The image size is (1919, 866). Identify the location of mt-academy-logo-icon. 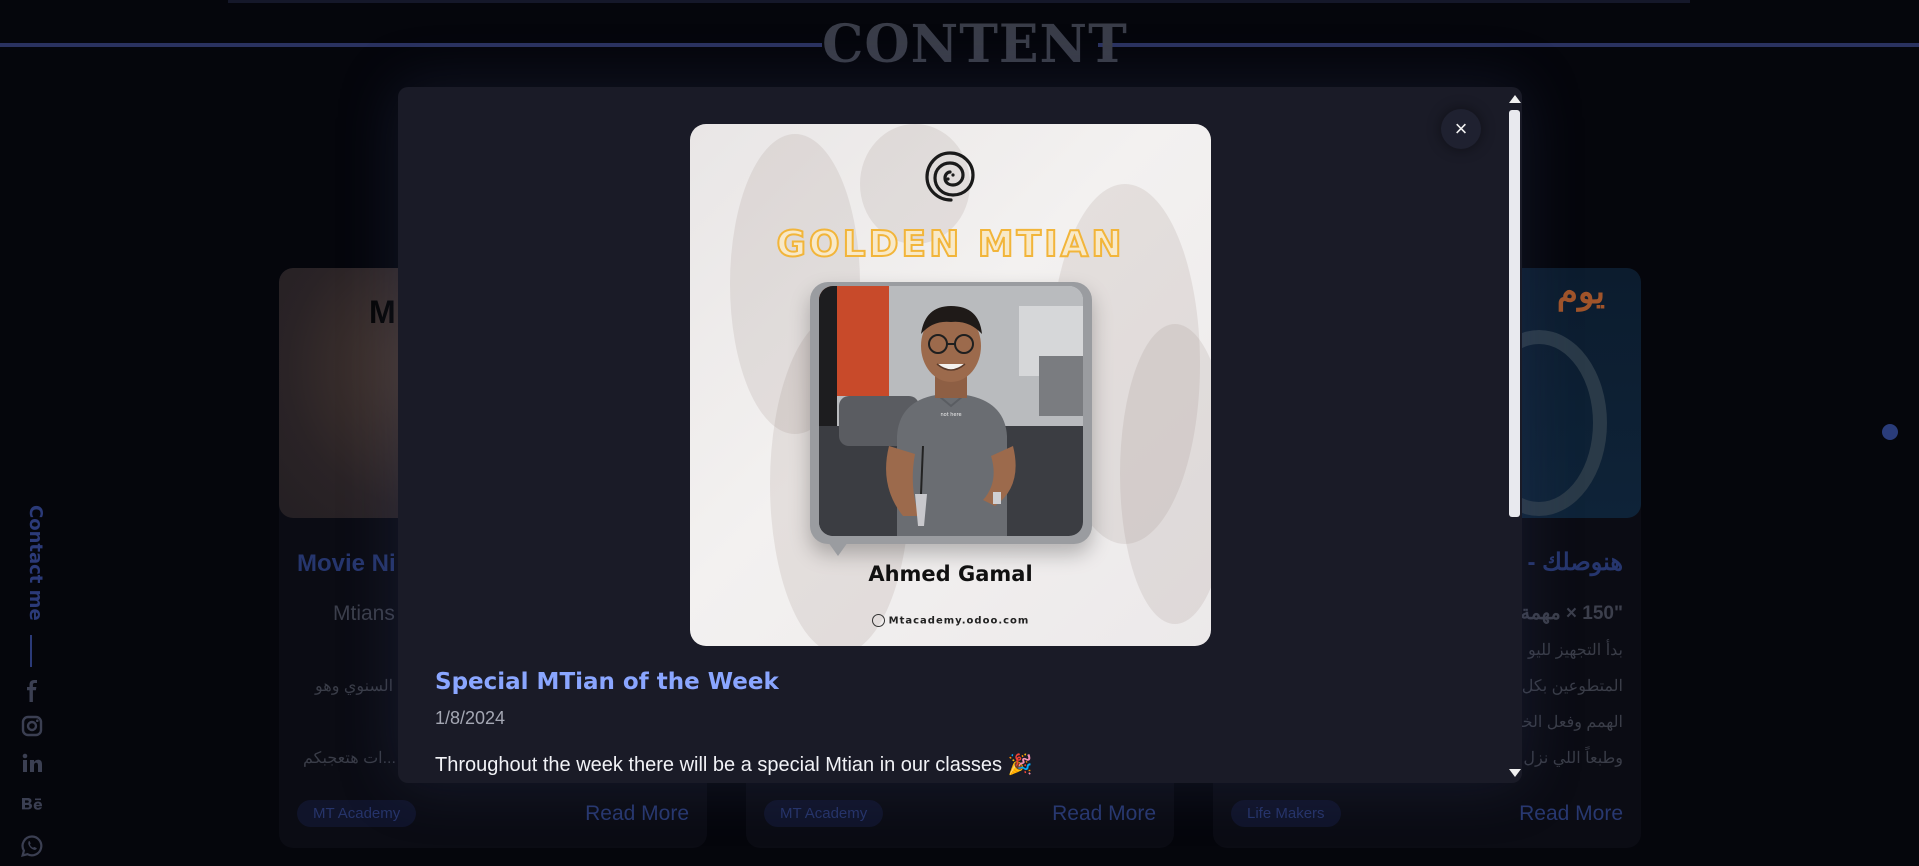
(950, 176).